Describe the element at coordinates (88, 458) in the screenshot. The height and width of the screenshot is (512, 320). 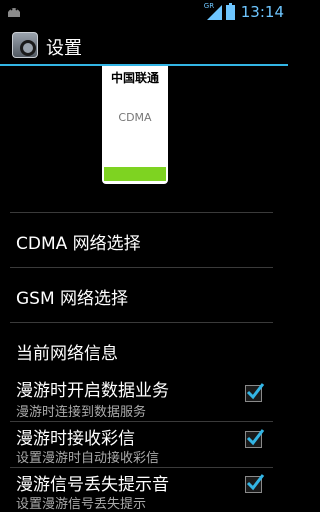
I see `toggle-summary: 设置漫游时自动接收彩信` at that location.